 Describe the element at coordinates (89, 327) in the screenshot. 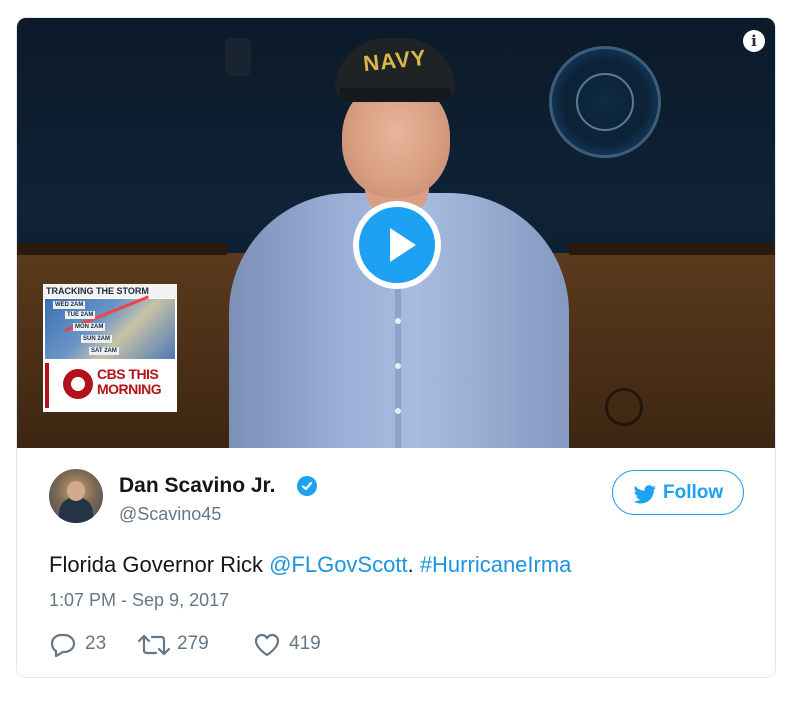

I see `storm-day-label: MON 2AM` at that location.